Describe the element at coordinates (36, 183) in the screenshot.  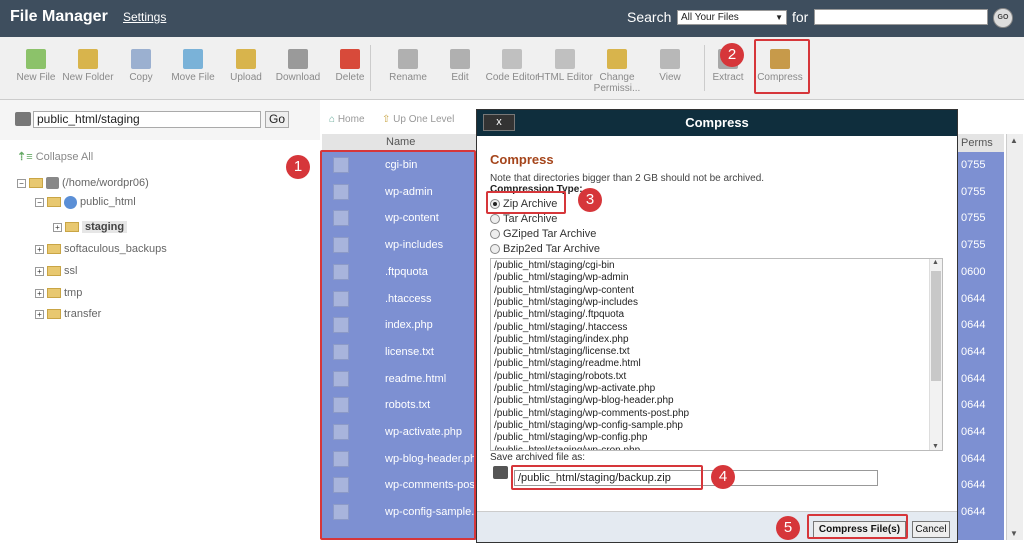
I see `folder-icon` at that location.